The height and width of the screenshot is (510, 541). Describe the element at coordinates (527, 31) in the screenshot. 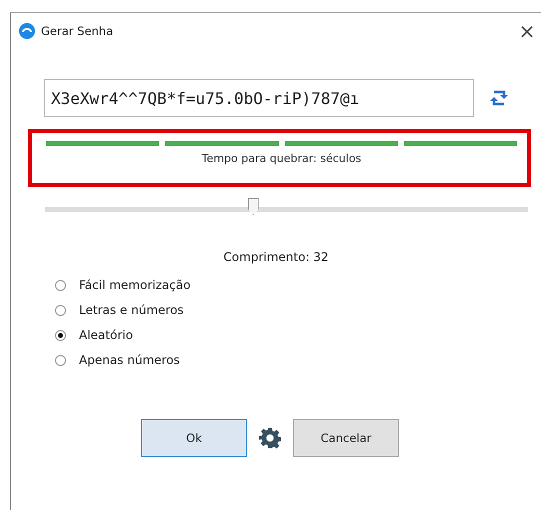

I see `close-button: ×` at that location.